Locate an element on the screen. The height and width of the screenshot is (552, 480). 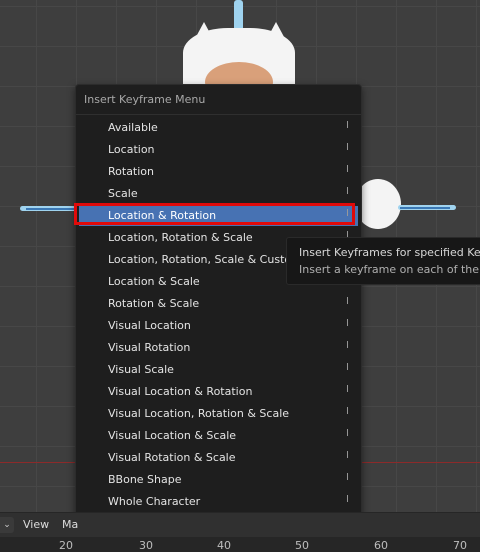
marker-menu: Ma is located at coordinates (70, 524).